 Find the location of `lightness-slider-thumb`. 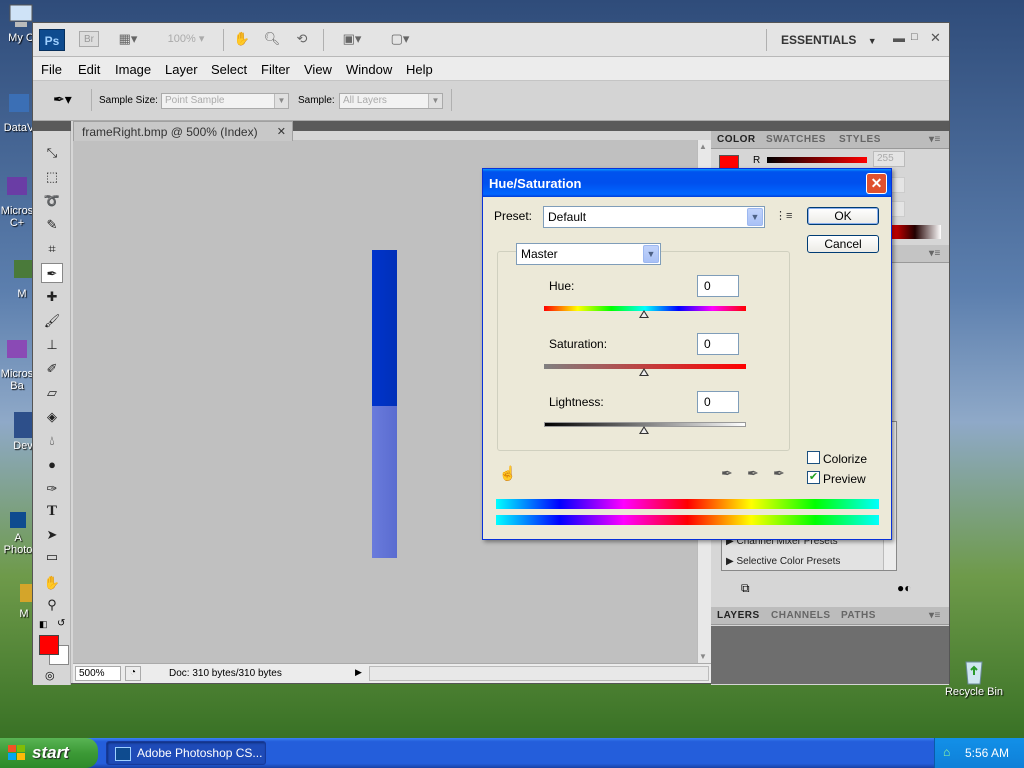

lightness-slider-thumb is located at coordinates (644, 430).